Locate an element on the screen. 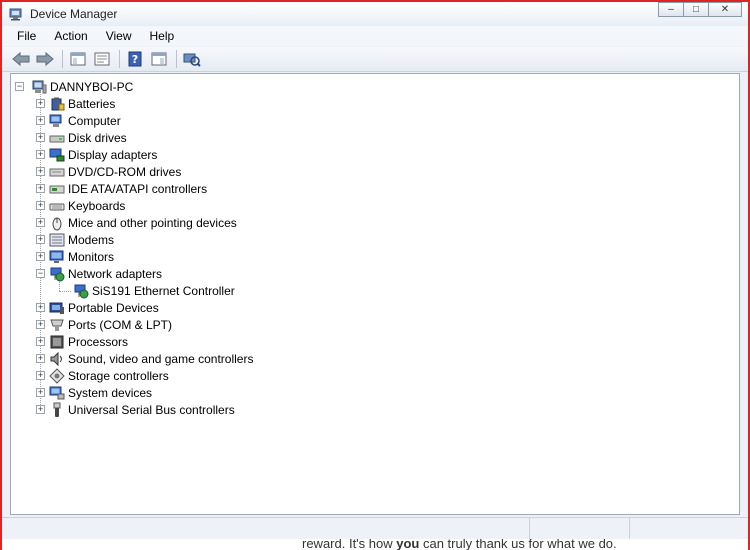  tree-item-computer: + Computer is located at coordinates (78, 120).